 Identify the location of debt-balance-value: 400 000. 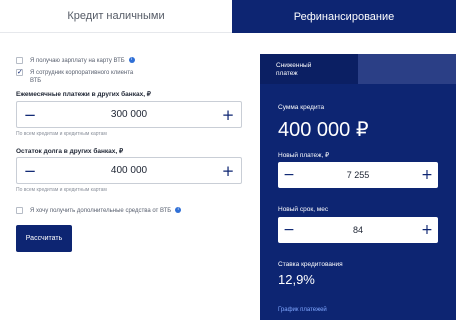
(129, 170).